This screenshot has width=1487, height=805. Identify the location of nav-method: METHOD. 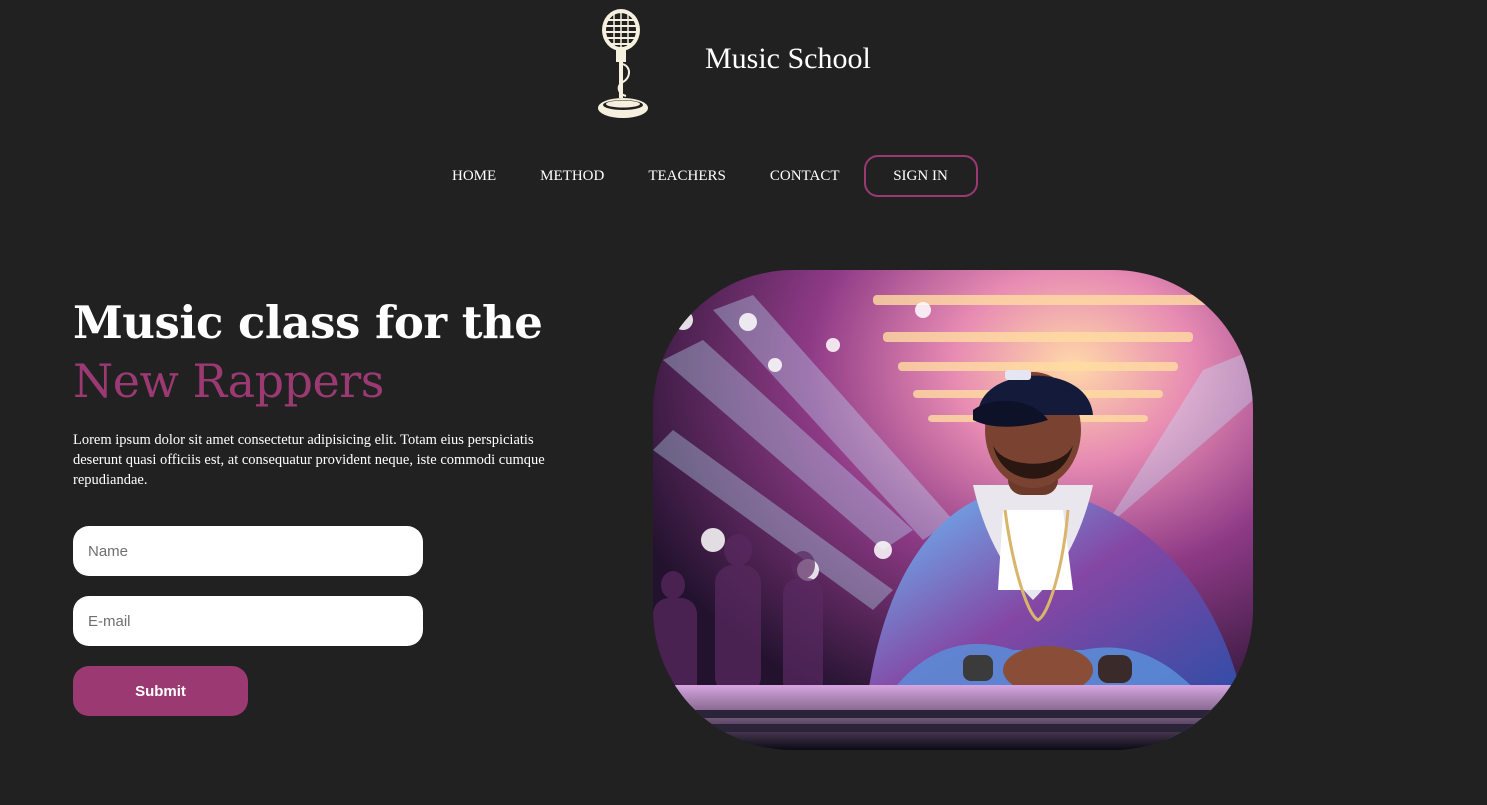
(572, 176).